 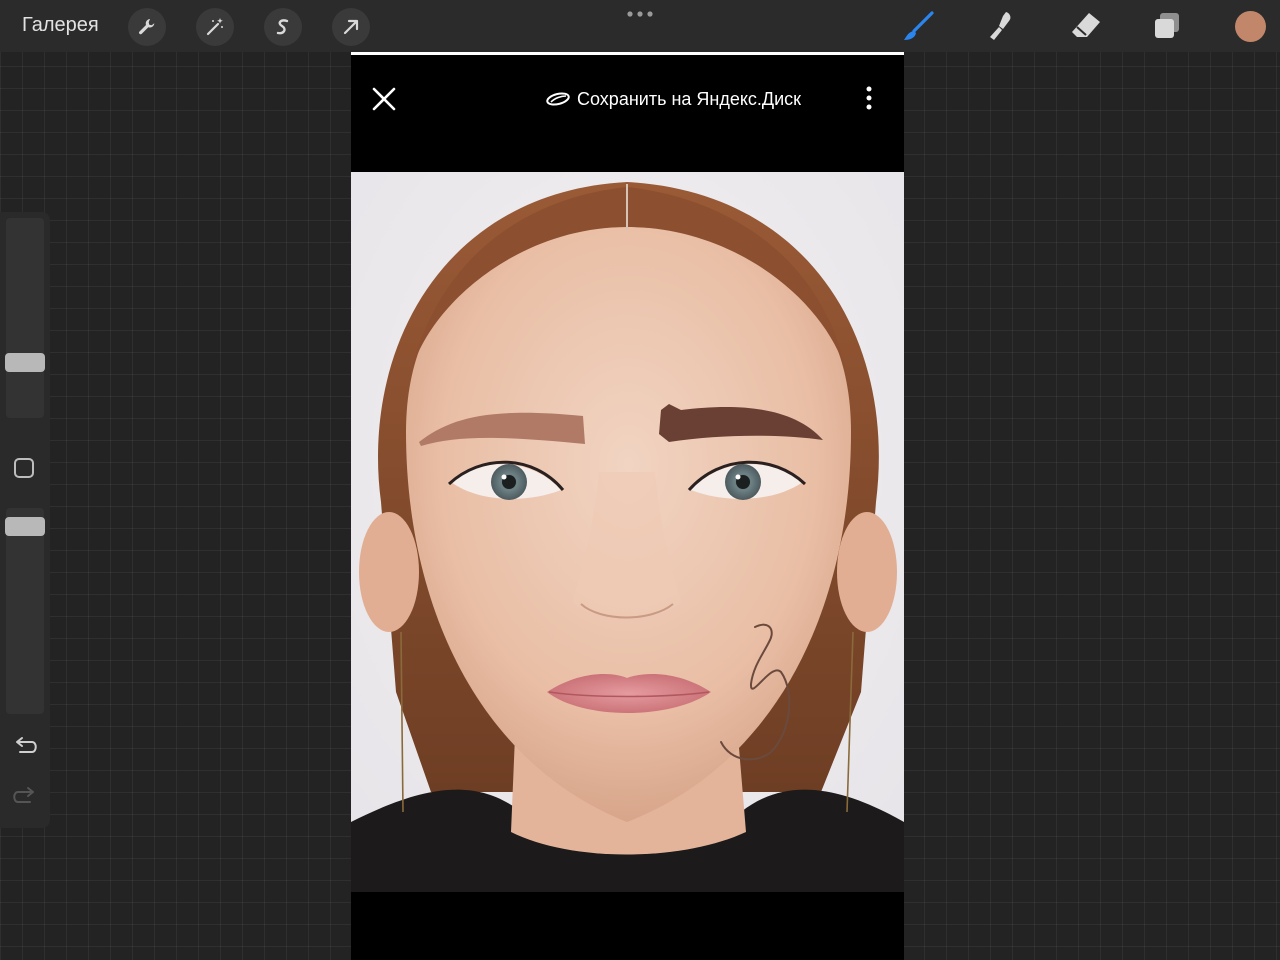 I want to click on smudge-icon, so click(x=1003, y=26).